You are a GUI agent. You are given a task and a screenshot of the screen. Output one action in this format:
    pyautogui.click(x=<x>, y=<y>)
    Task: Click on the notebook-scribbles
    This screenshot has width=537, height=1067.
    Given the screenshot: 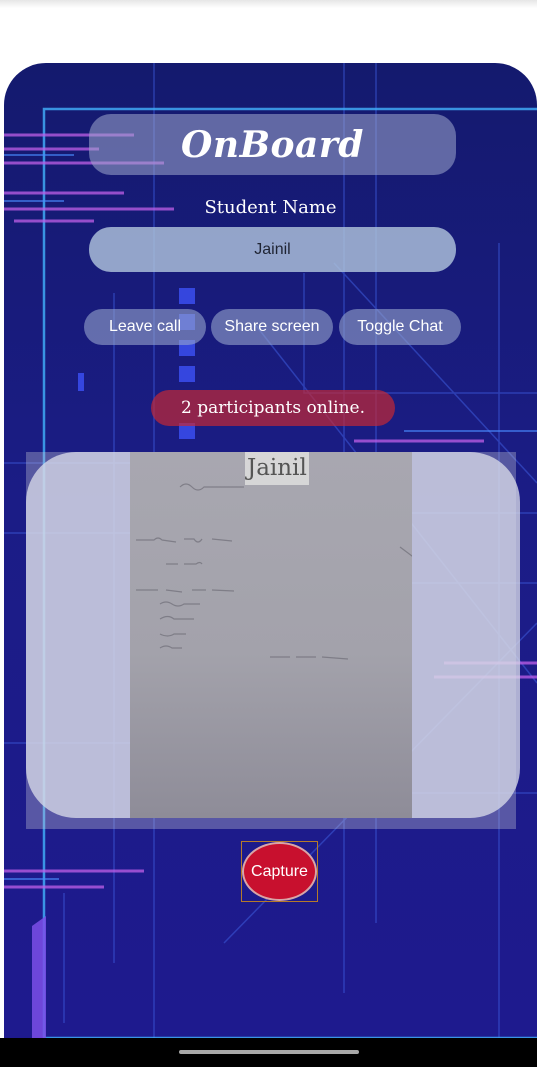 What is the action you would take?
    pyautogui.click(x=308, y=571)
    